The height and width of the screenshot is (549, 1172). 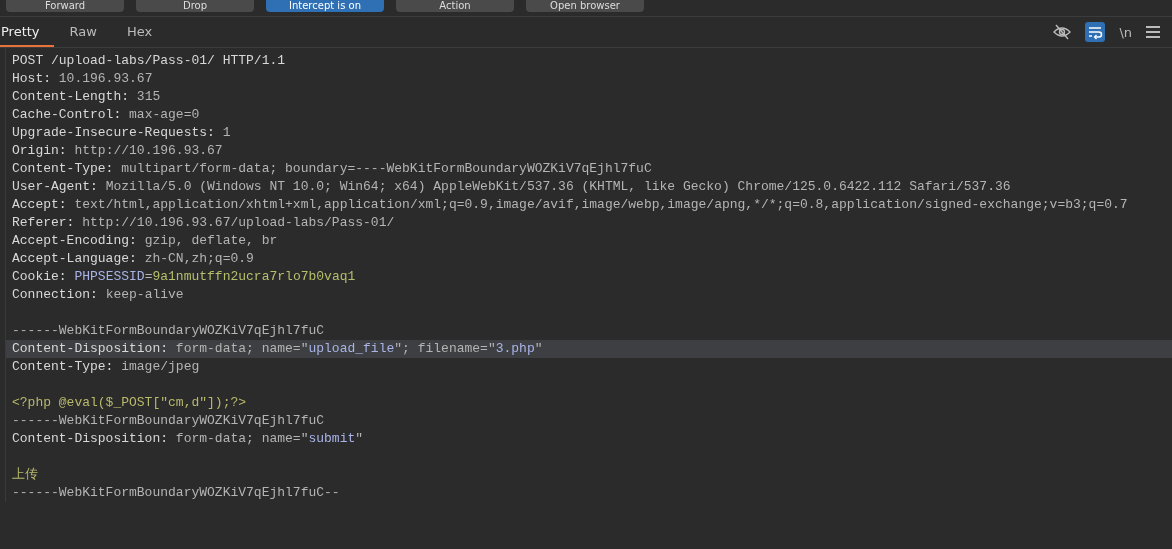 What do you see at coordinates (138, 32) in the screenshot?
I see `view-tab: Hex` at bounding box center [138, 32].